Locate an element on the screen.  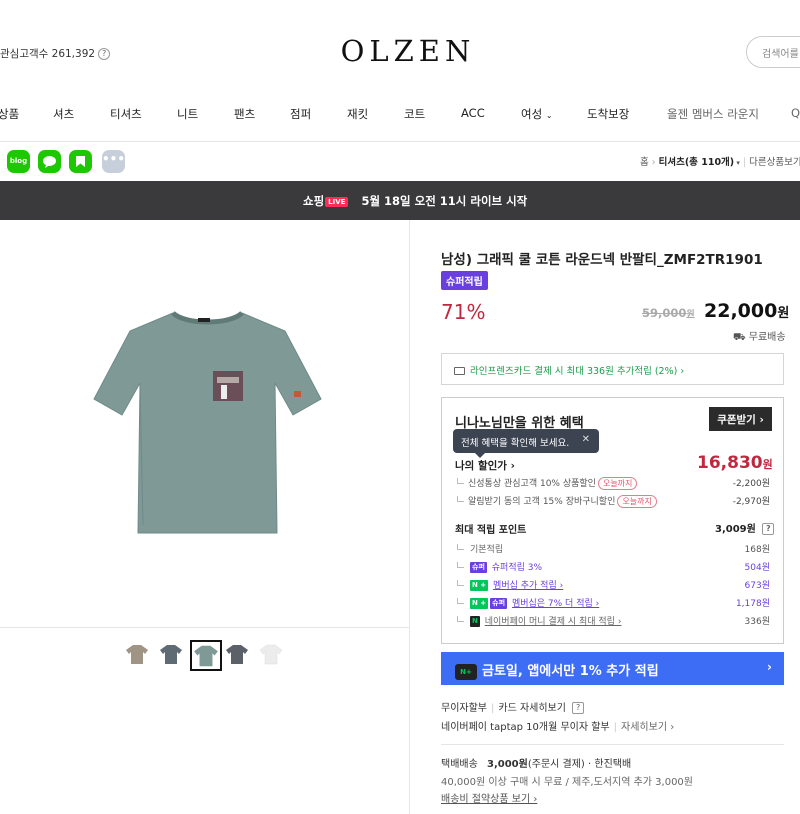
shipping-info: ⛟ 무료배송 is located at coordinates (759, 337).